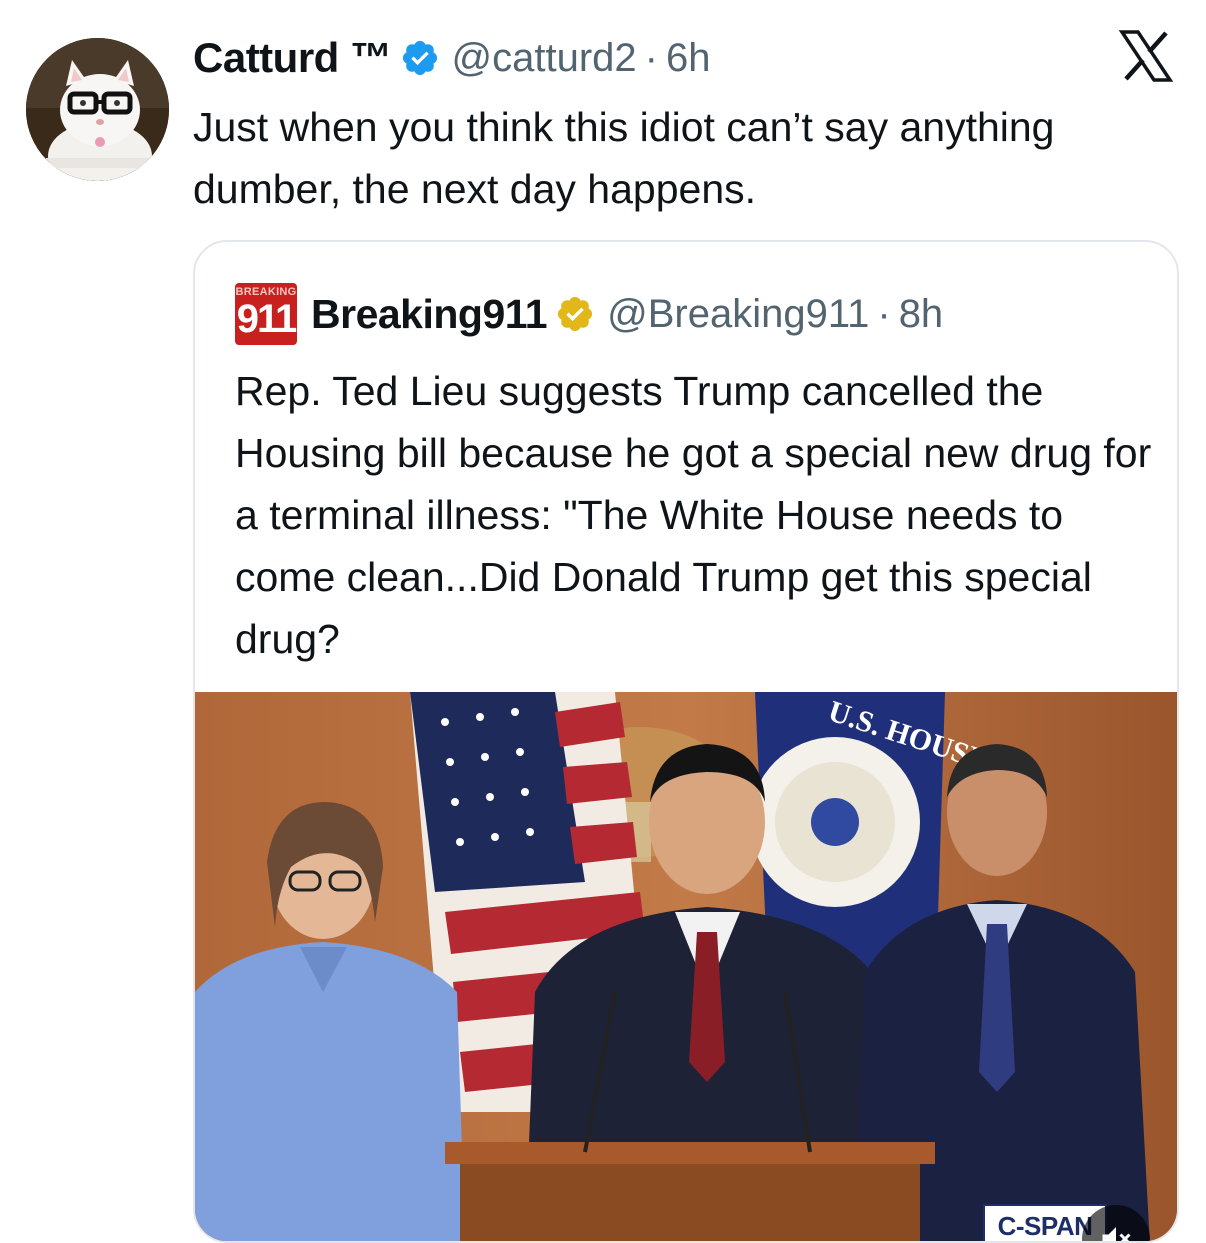  I want to click on avatar-label-big: 911, so click(266, 319).